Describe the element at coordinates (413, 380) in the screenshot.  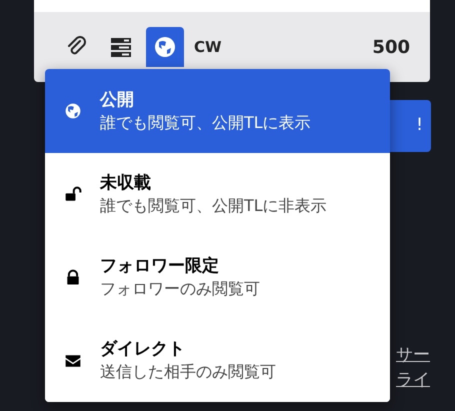
I see `footer-link: ライ` at that location.